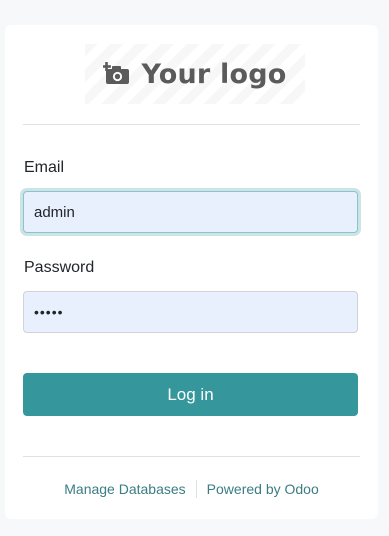 Image resolution: width=389 pixels, height=536 pixels. Describe the element at coordinates (191, 456) in the screenshot. I see `footer-divider` at that location.